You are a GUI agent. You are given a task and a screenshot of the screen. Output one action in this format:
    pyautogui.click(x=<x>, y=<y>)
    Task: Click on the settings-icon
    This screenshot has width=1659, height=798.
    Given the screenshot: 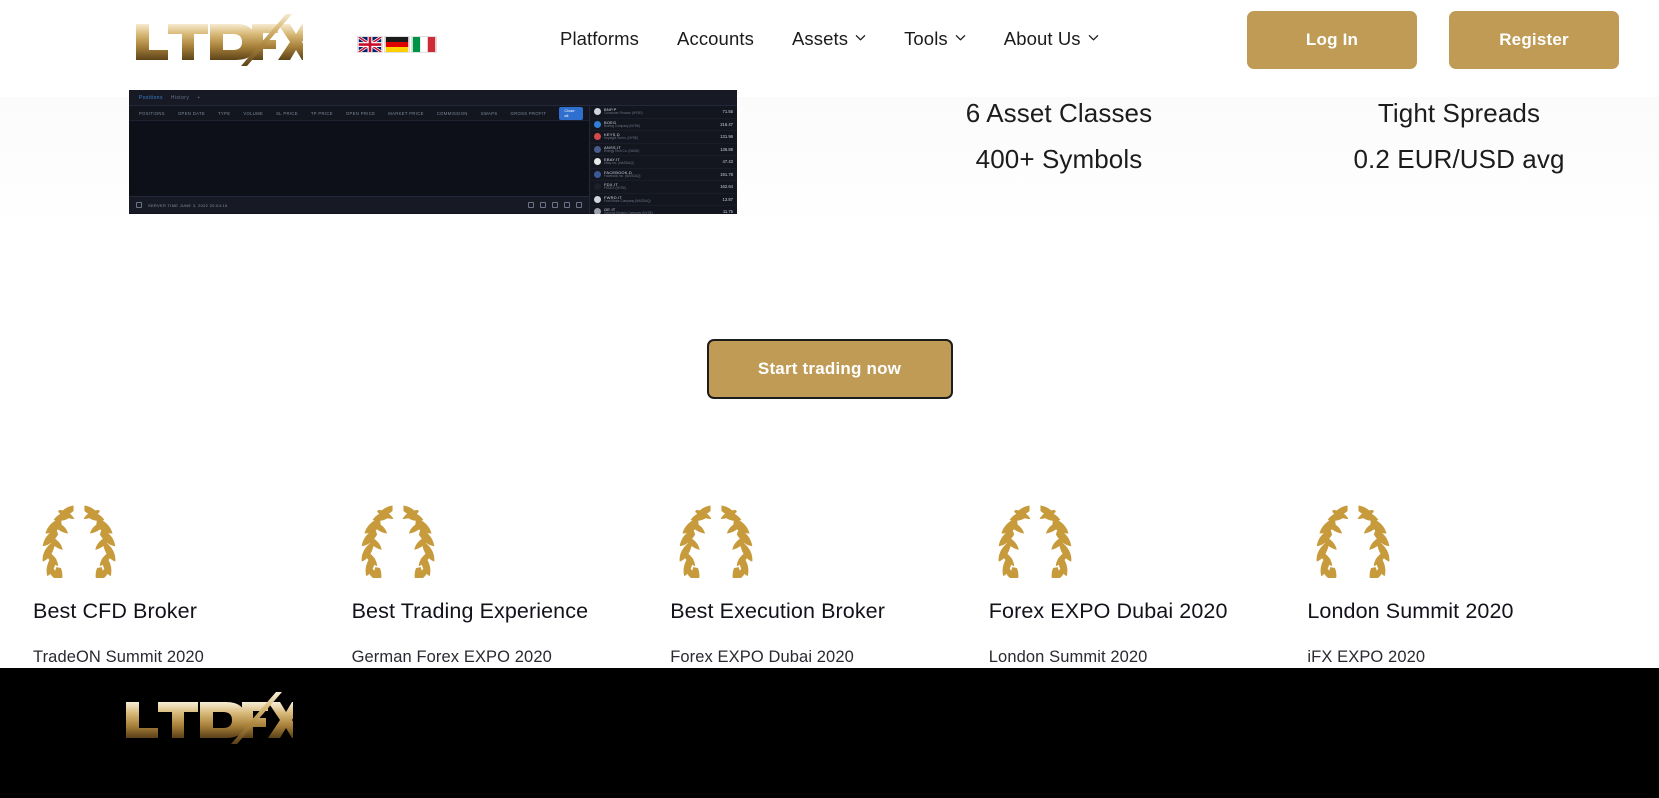 What is the action you would take?
    pyautogui.click(x=579, y=205)
    